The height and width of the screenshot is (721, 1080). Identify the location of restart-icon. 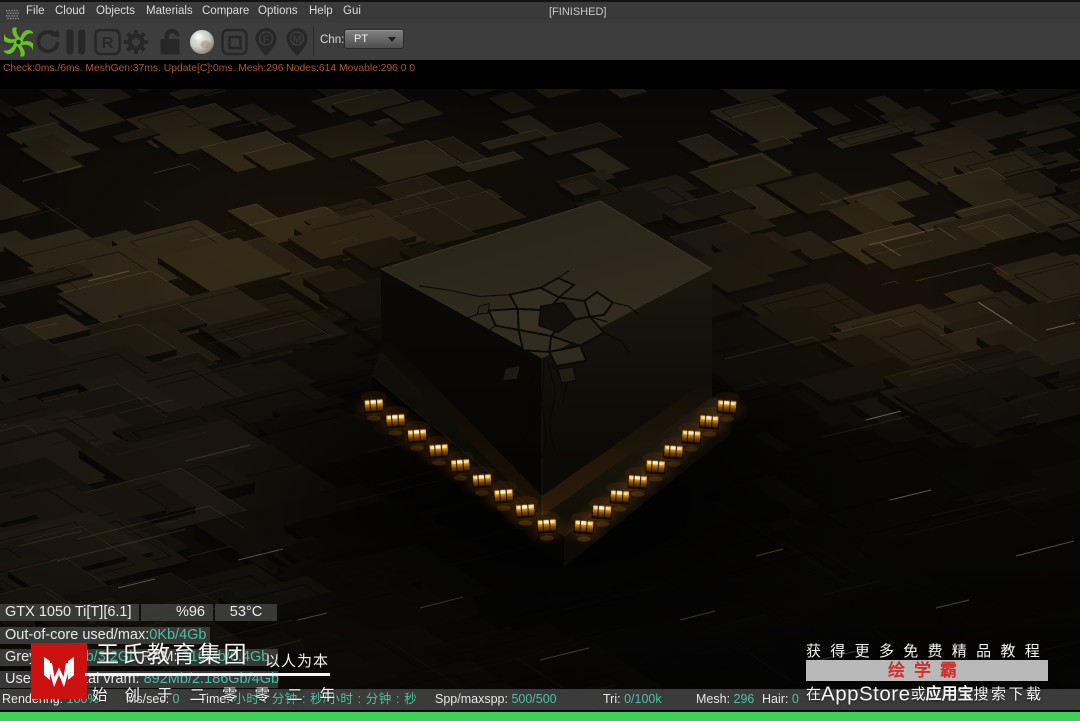
(48, 40).